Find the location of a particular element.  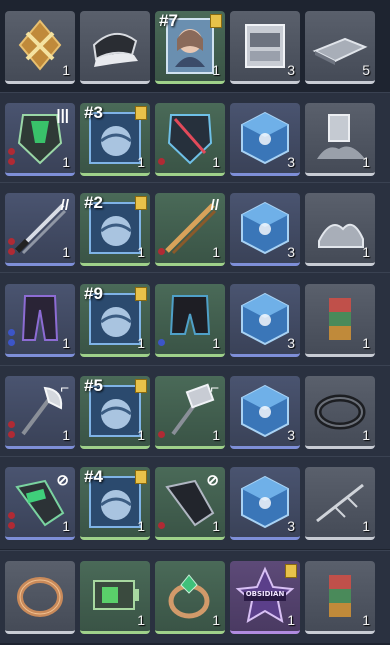

item-slot: OBSIDIAN 1 is located at coordinates (265, 597).